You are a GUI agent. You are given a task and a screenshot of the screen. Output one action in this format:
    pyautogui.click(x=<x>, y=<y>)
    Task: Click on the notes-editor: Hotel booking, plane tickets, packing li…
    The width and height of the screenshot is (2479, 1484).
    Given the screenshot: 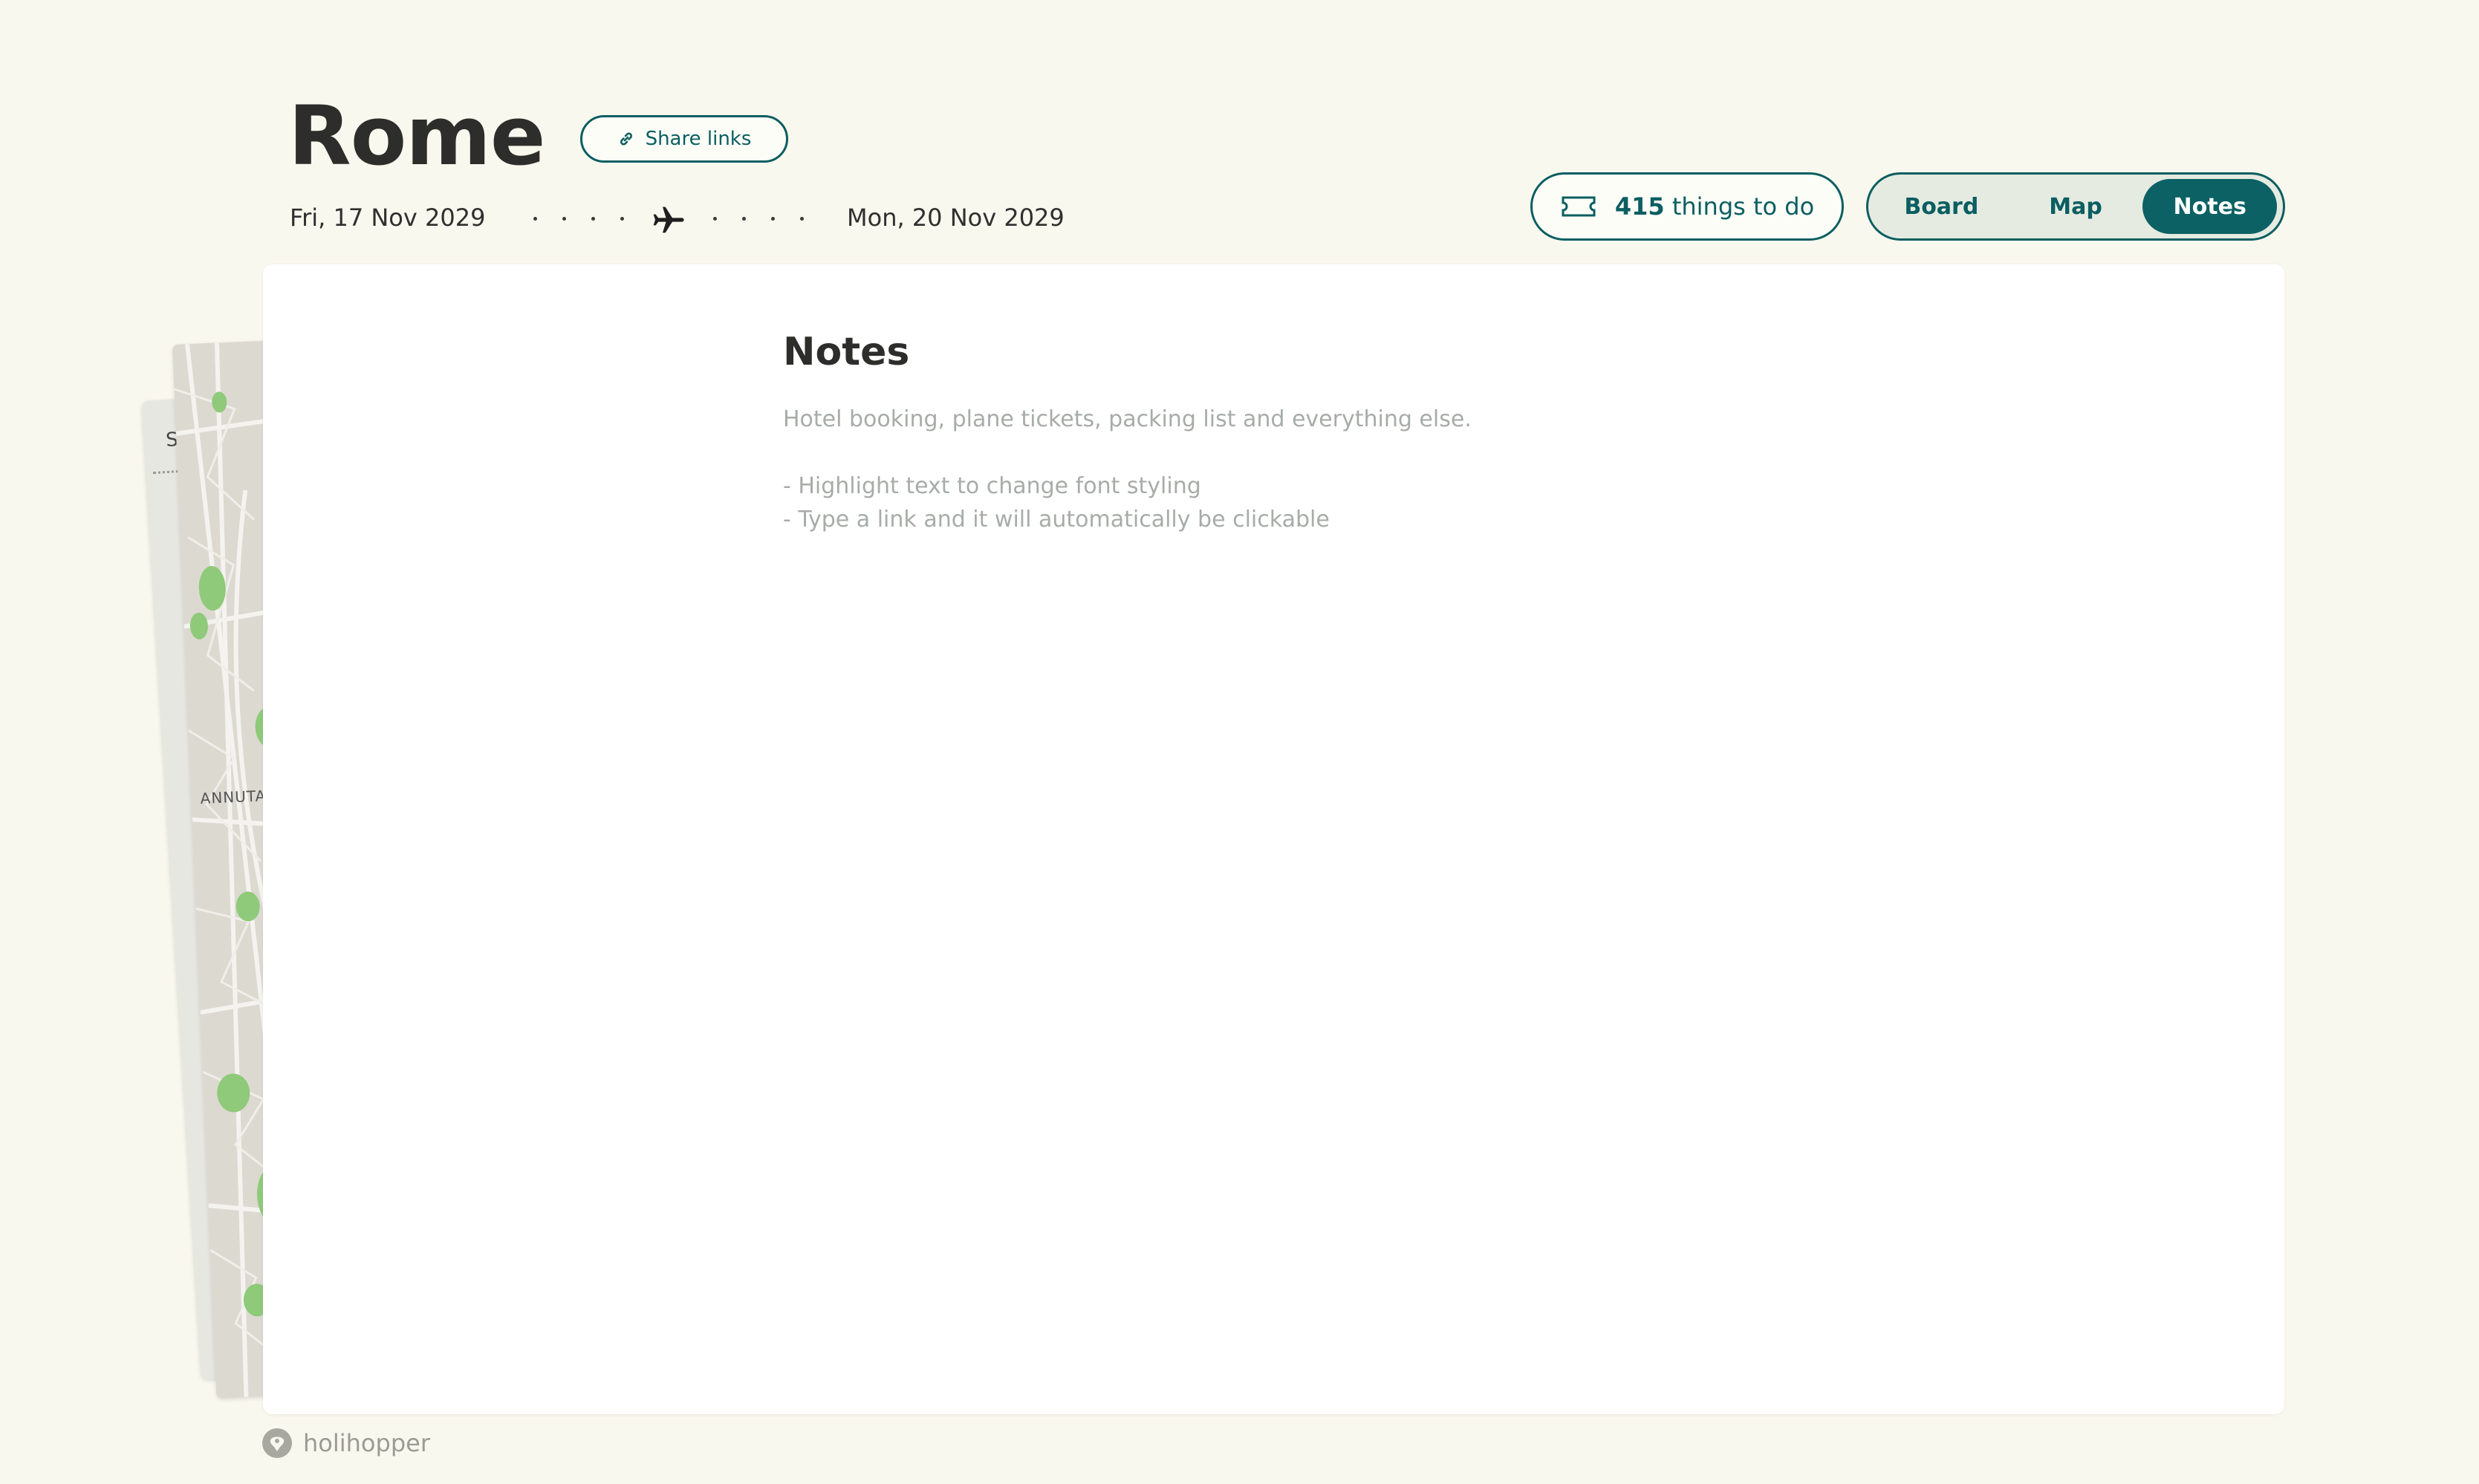 What is the action you would take?
    pyautogui.click(x=1377, y=470)
    